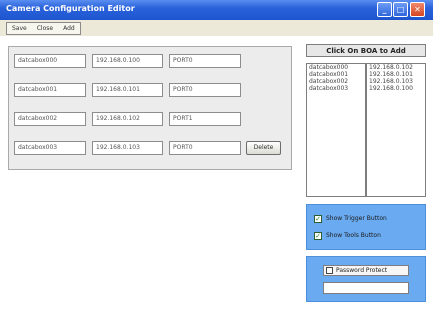  I want to click on menu-bar: Save Close Add, so click(216, 28).